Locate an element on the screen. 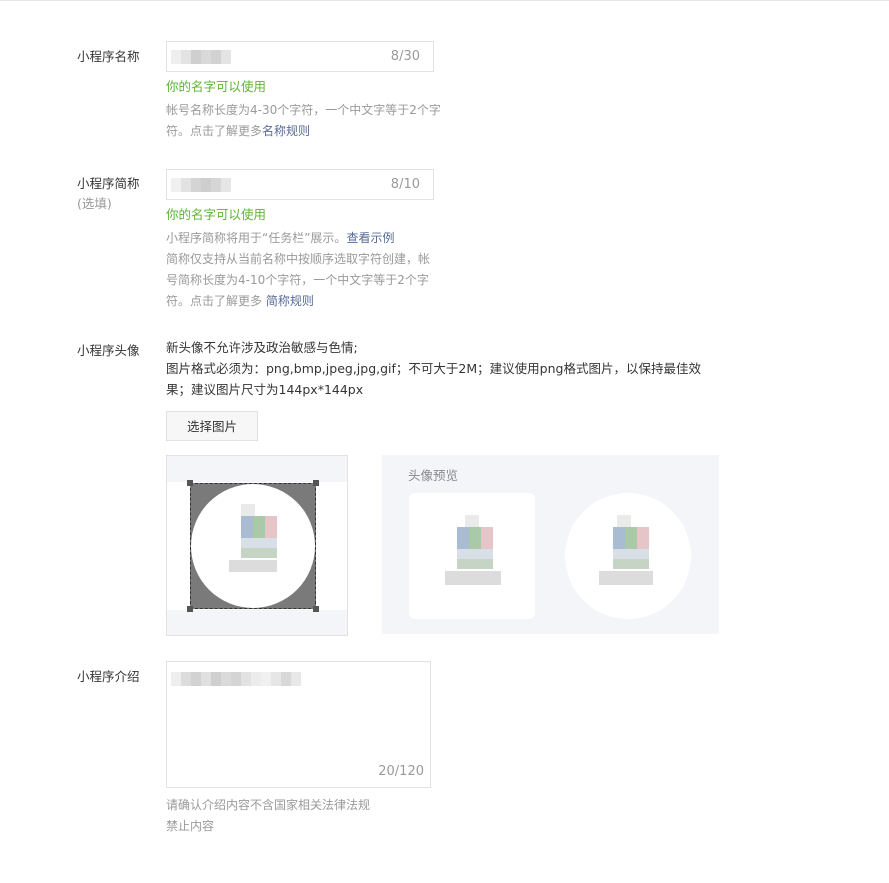 The width and height of the screenshot is (889, 883). short-name-input: 8/10 is located at coordinates (300, 184).